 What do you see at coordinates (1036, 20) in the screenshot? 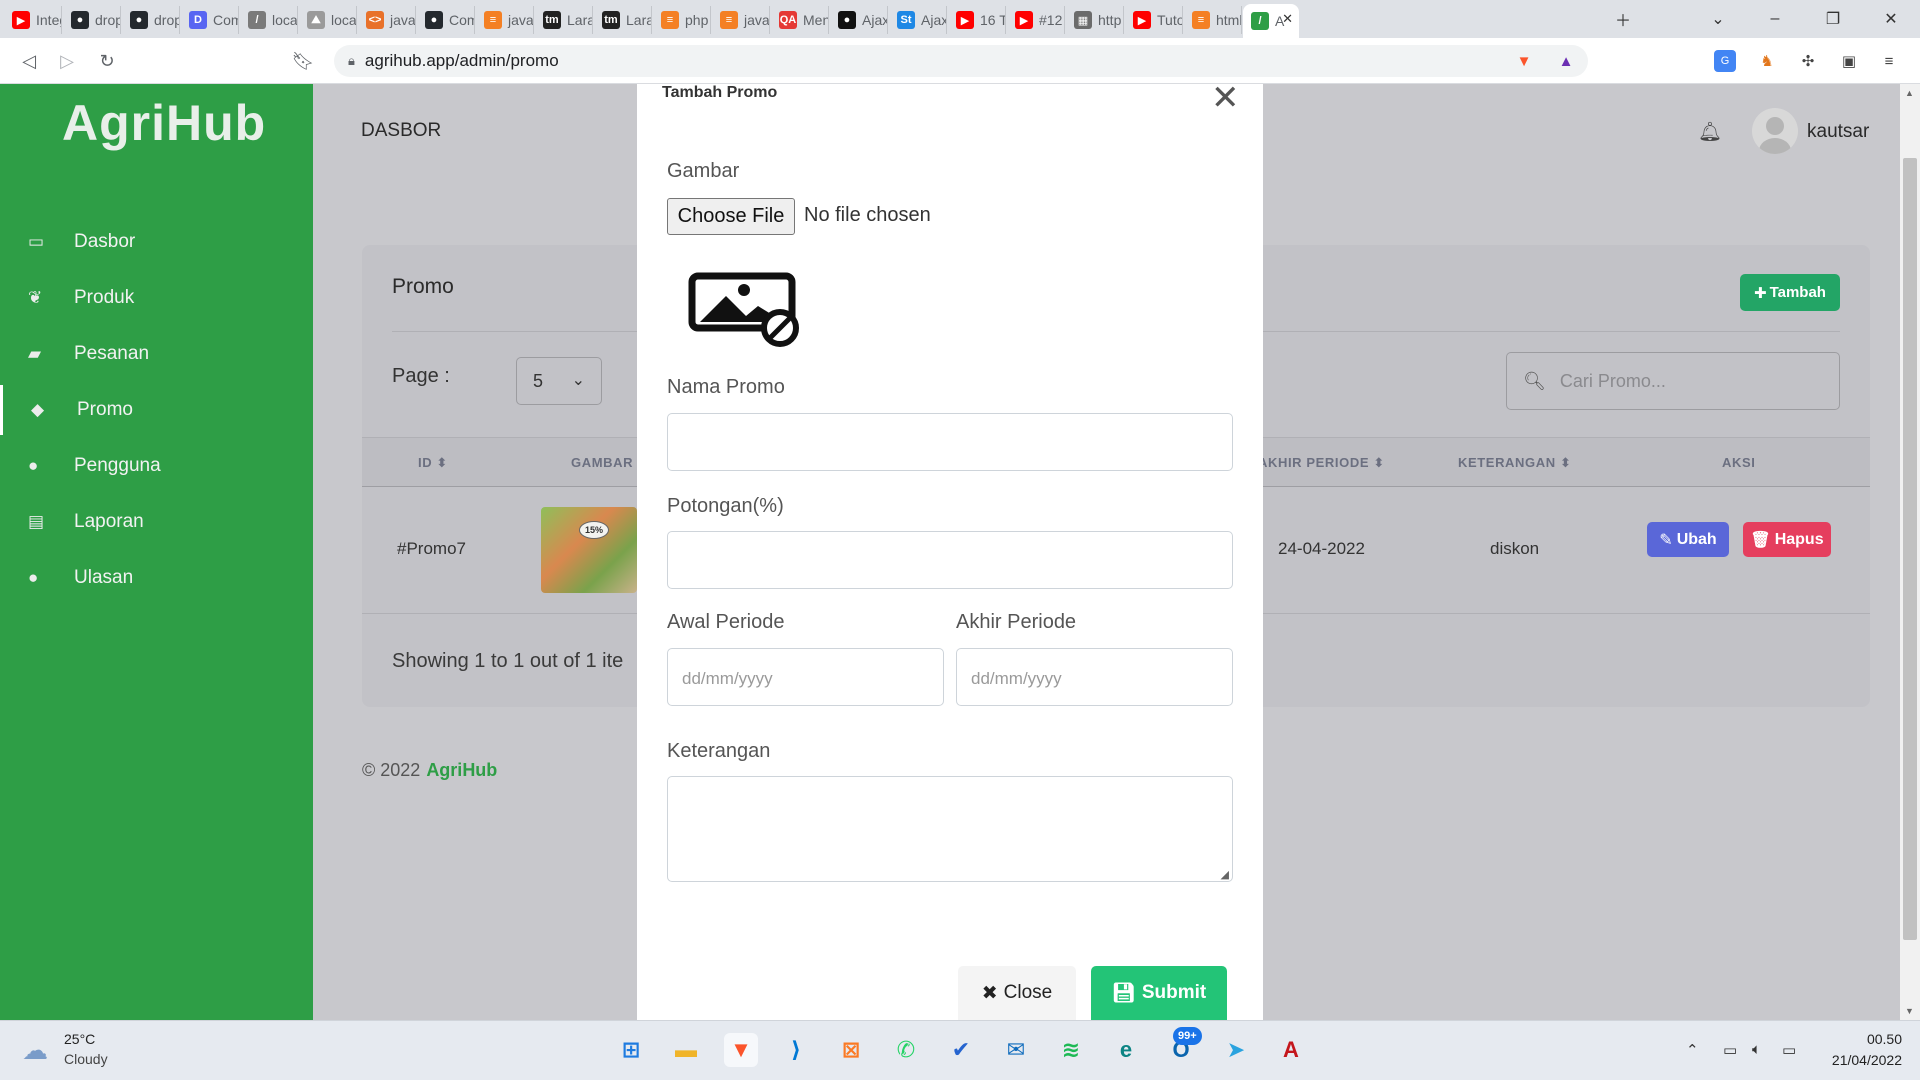
I see `browser-tab: ▶ #12` at bounding box center [1036, 20].